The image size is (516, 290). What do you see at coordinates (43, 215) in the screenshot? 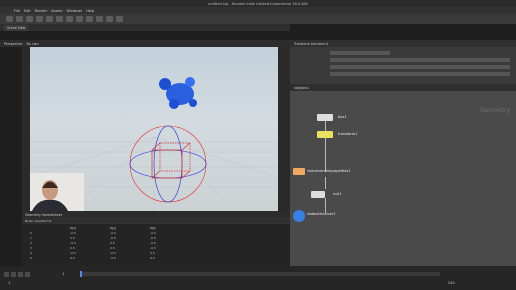
I see `tab-spreadsheet: Geometry Spreadsheet` at bounding box center [43, 215].